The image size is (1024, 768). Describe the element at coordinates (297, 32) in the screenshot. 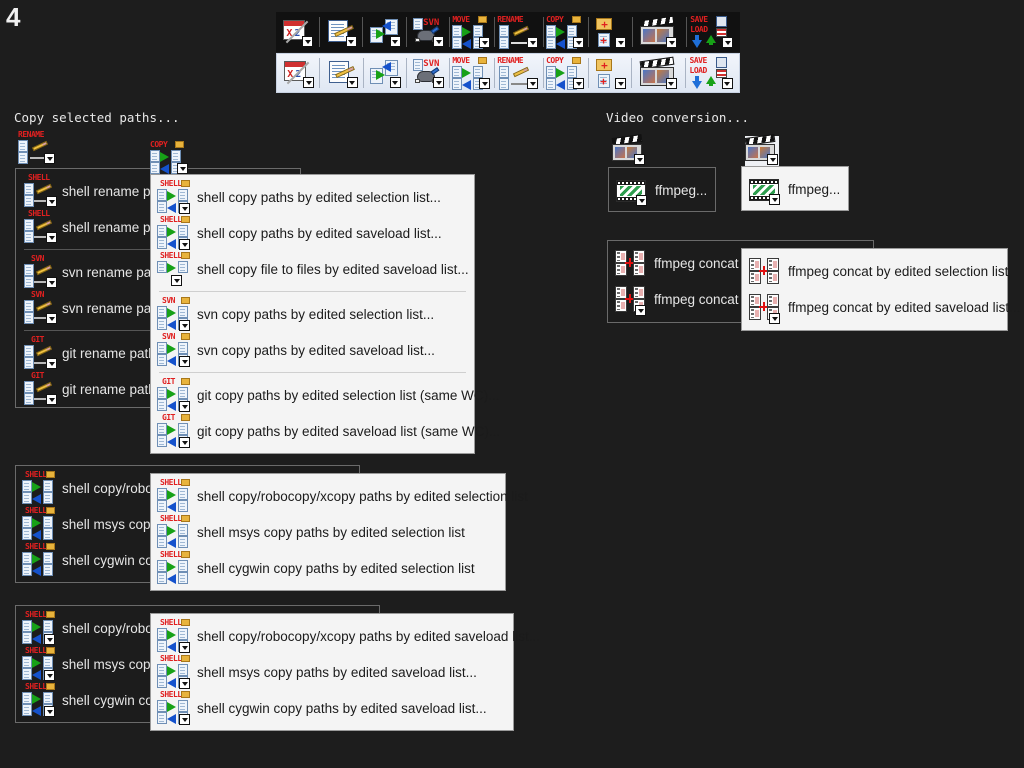

I see `excel-to-text-button: X 2` at that location.